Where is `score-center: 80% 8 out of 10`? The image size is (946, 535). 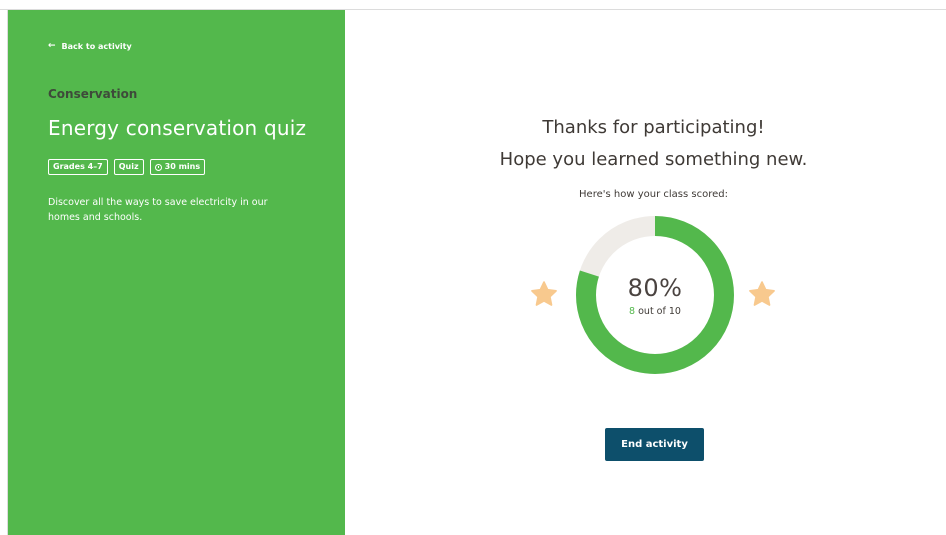
score-center: 80% 8 out of 10 is located at coordinates (655, 295).